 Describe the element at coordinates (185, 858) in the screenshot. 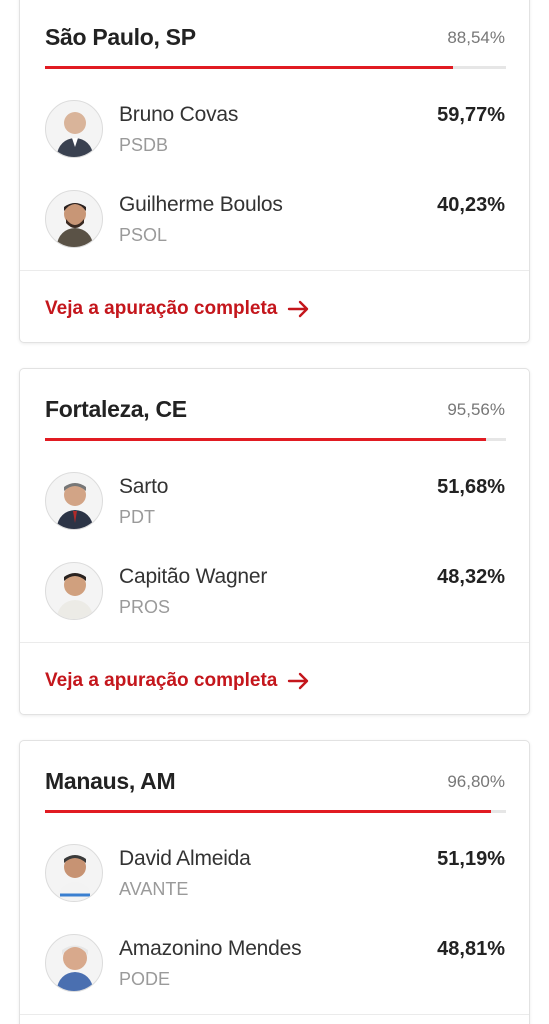

I see `candidate-name: David Almeida` at that location.